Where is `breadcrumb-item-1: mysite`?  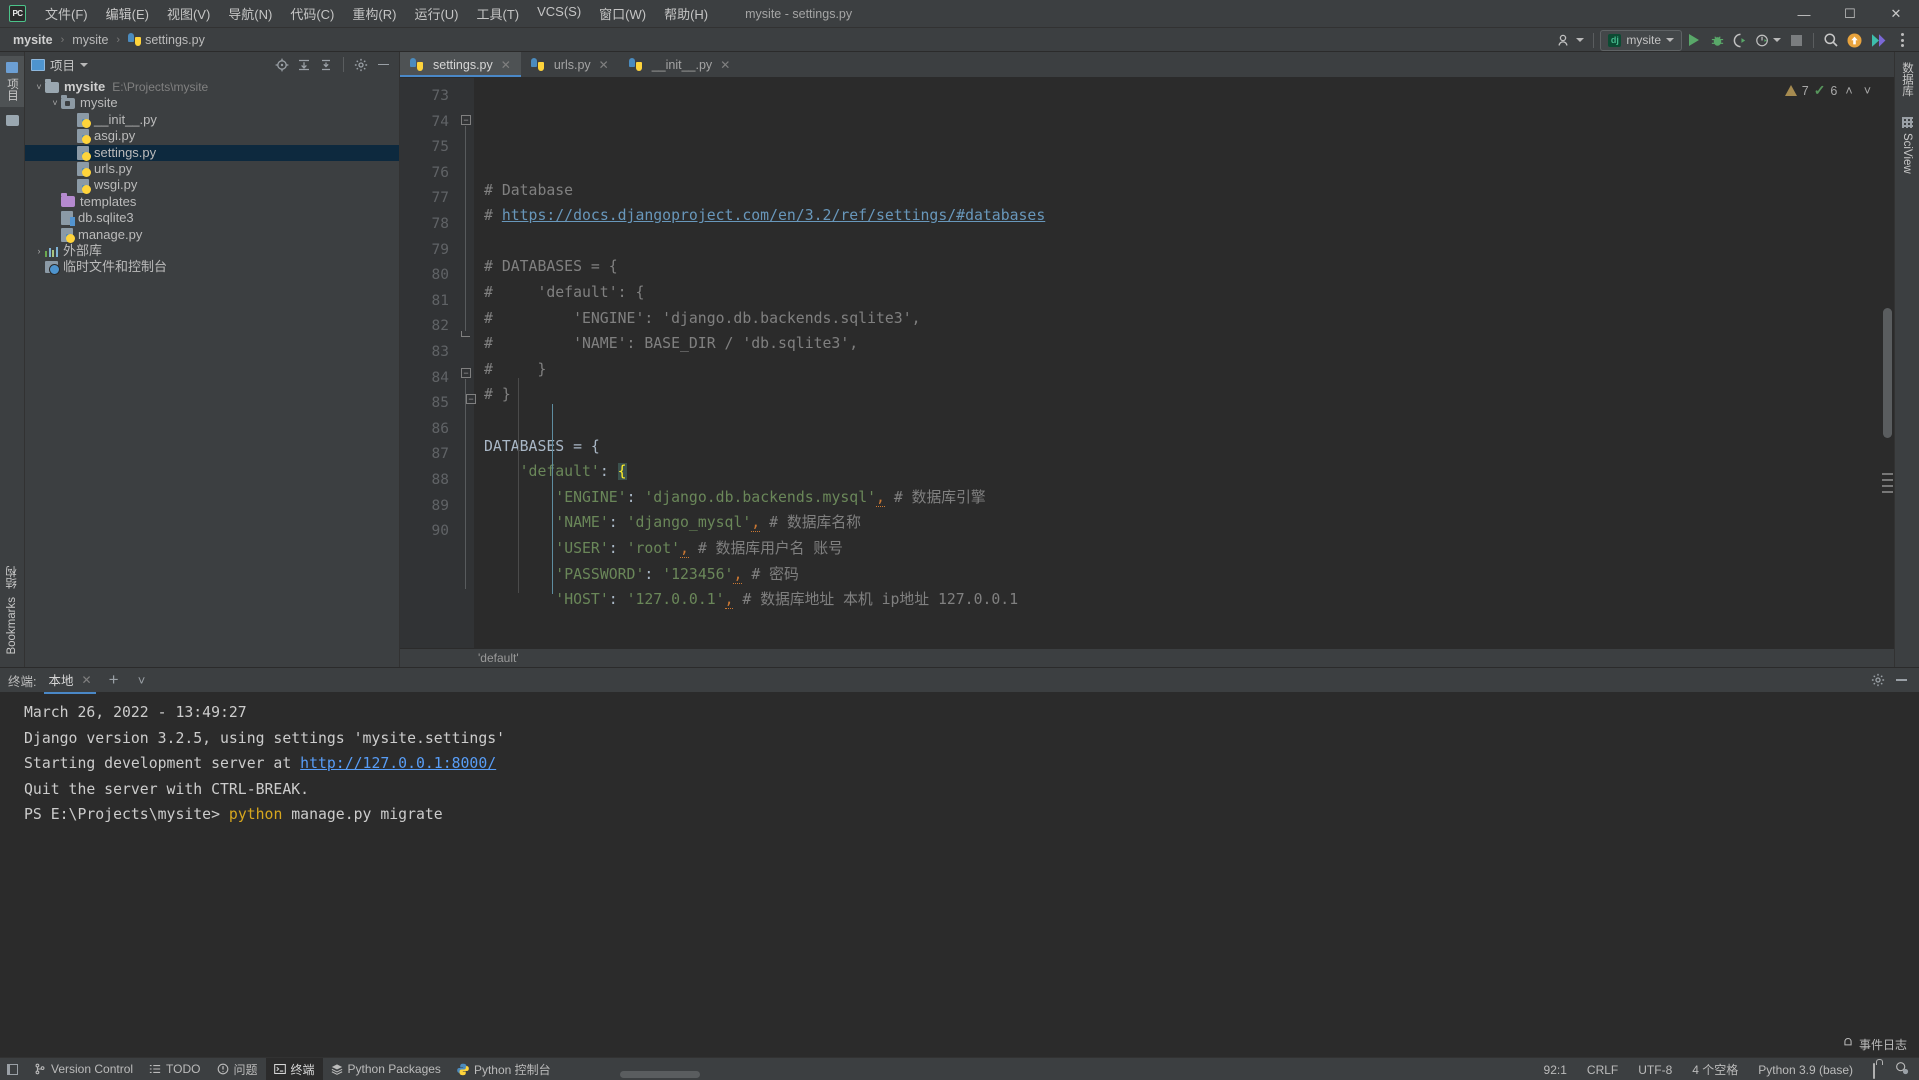
breadcrumb-item-1: mysite is located at coordinates (90, 40).